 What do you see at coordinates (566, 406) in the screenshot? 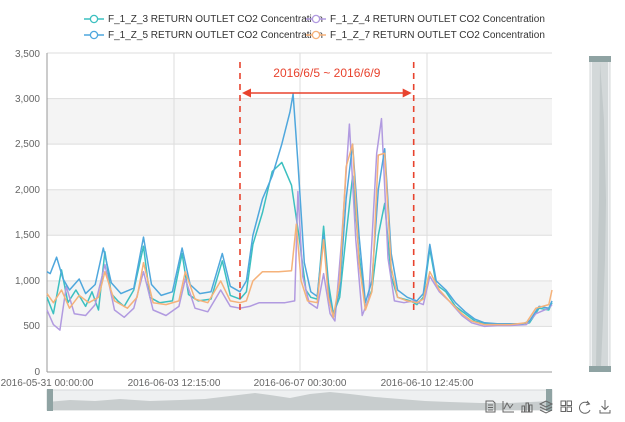
I see `tiled-icon` at bounding box center [566, 406].